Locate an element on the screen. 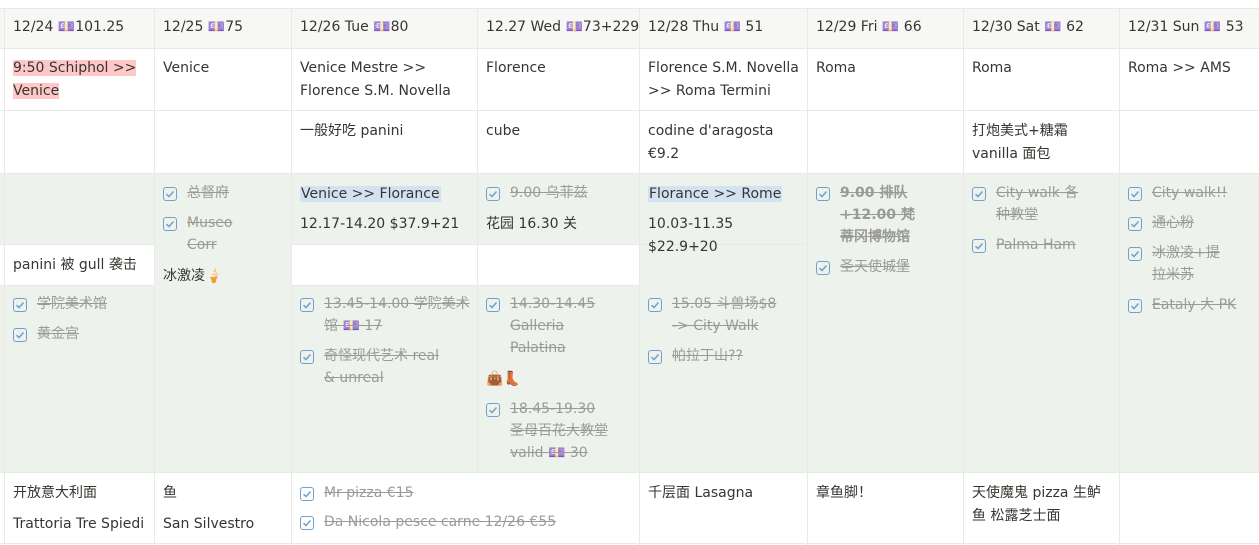 This screenshot has height=545, width=1259. transport-text: 9:50 Schiphol >> Venice is located at coordinates (75, 79).